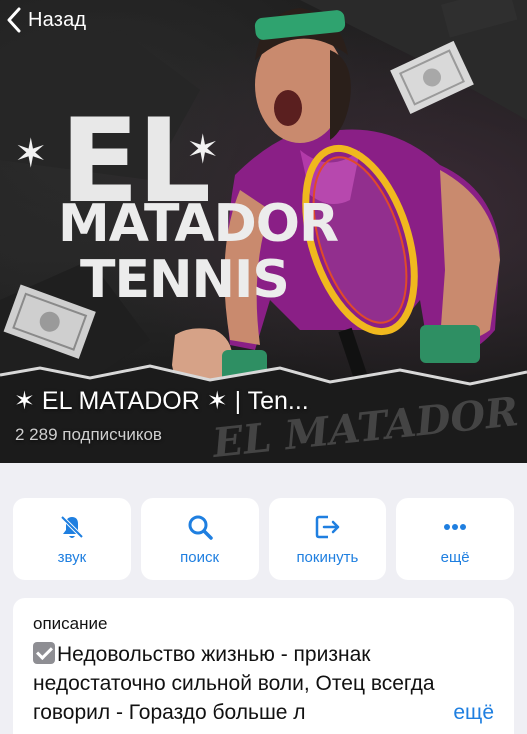 This screenshot has width=527, height=734. I want to click on leave-label: покинуть, so click(327, 557).